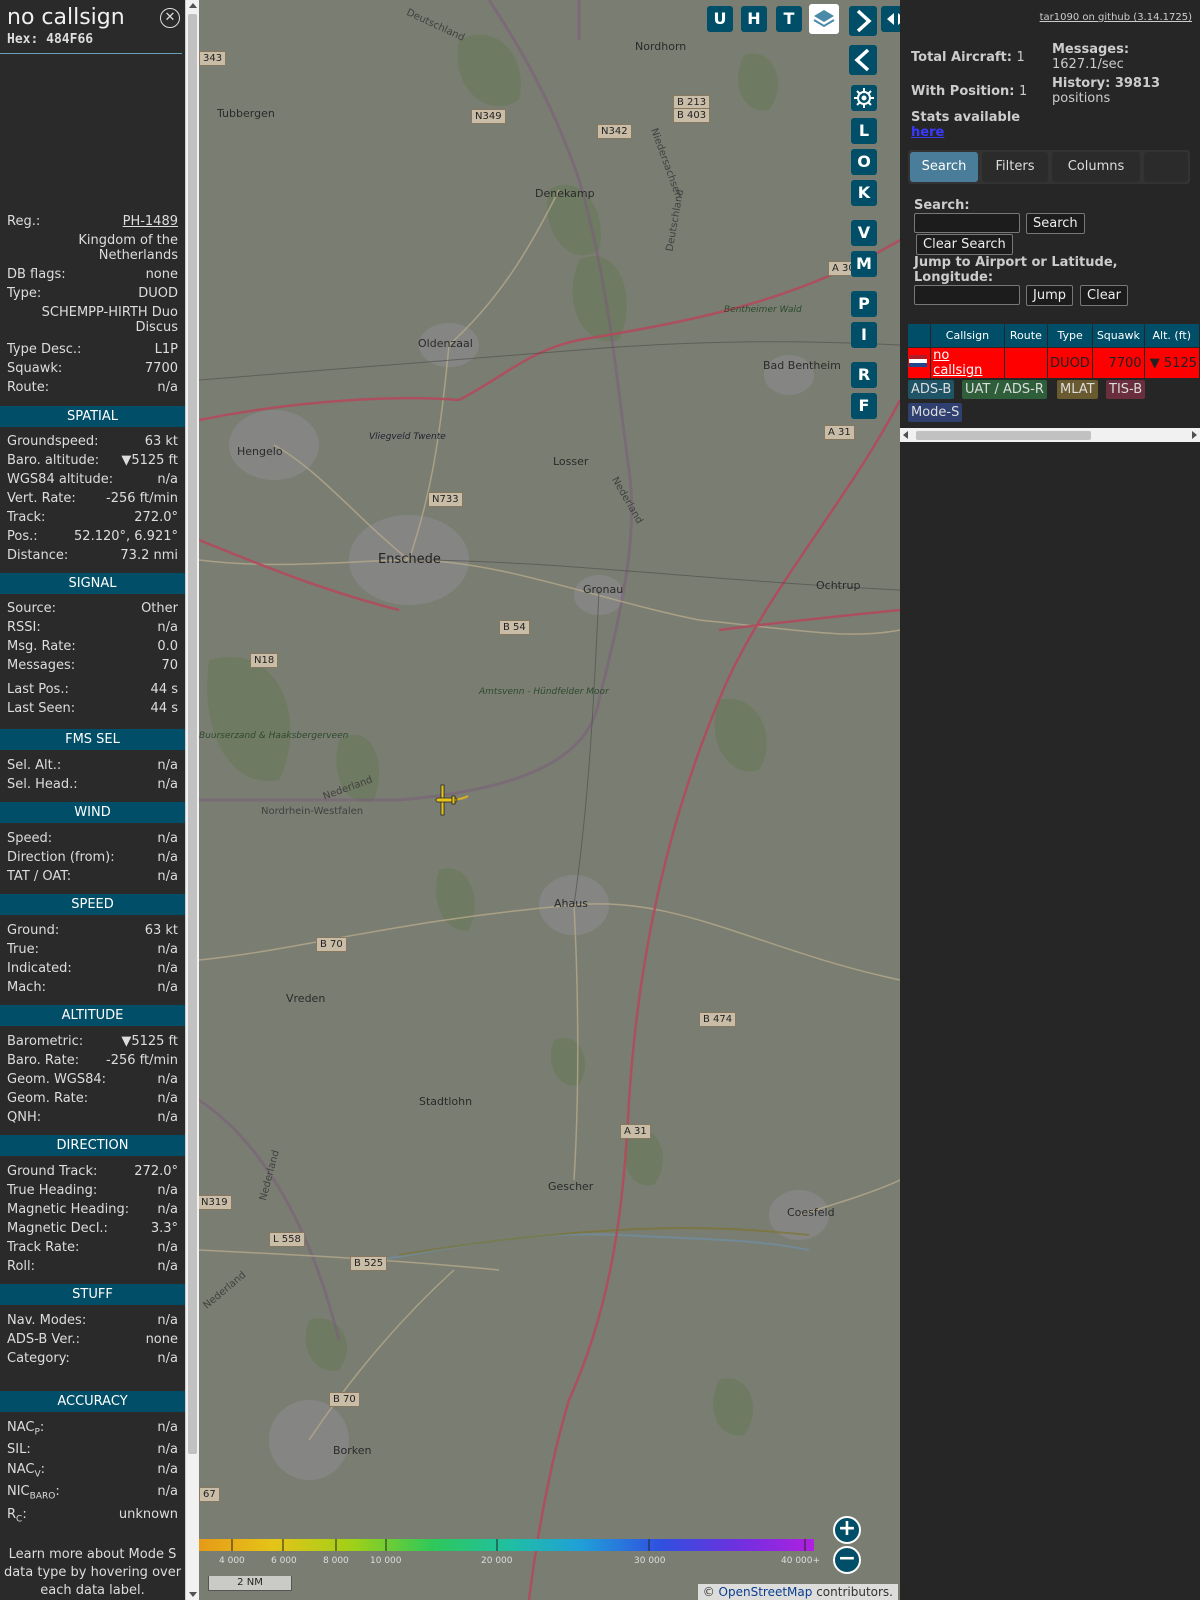  I want to click on tab-columns: Columns, so click(1096, 167).